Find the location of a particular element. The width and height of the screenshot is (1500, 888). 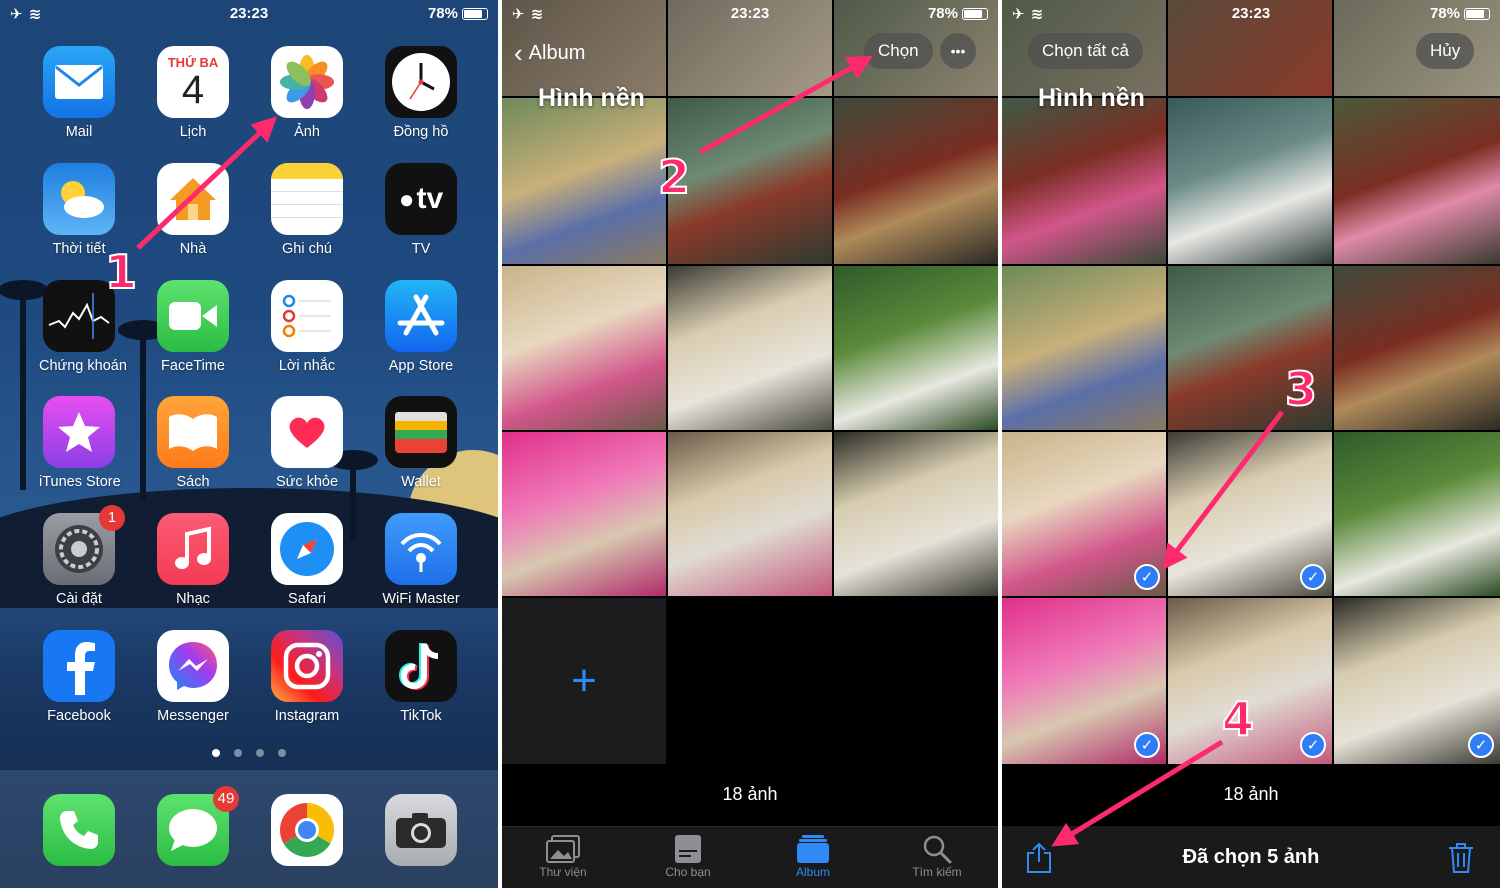

dock-phone is located at coordinates (79, 830).